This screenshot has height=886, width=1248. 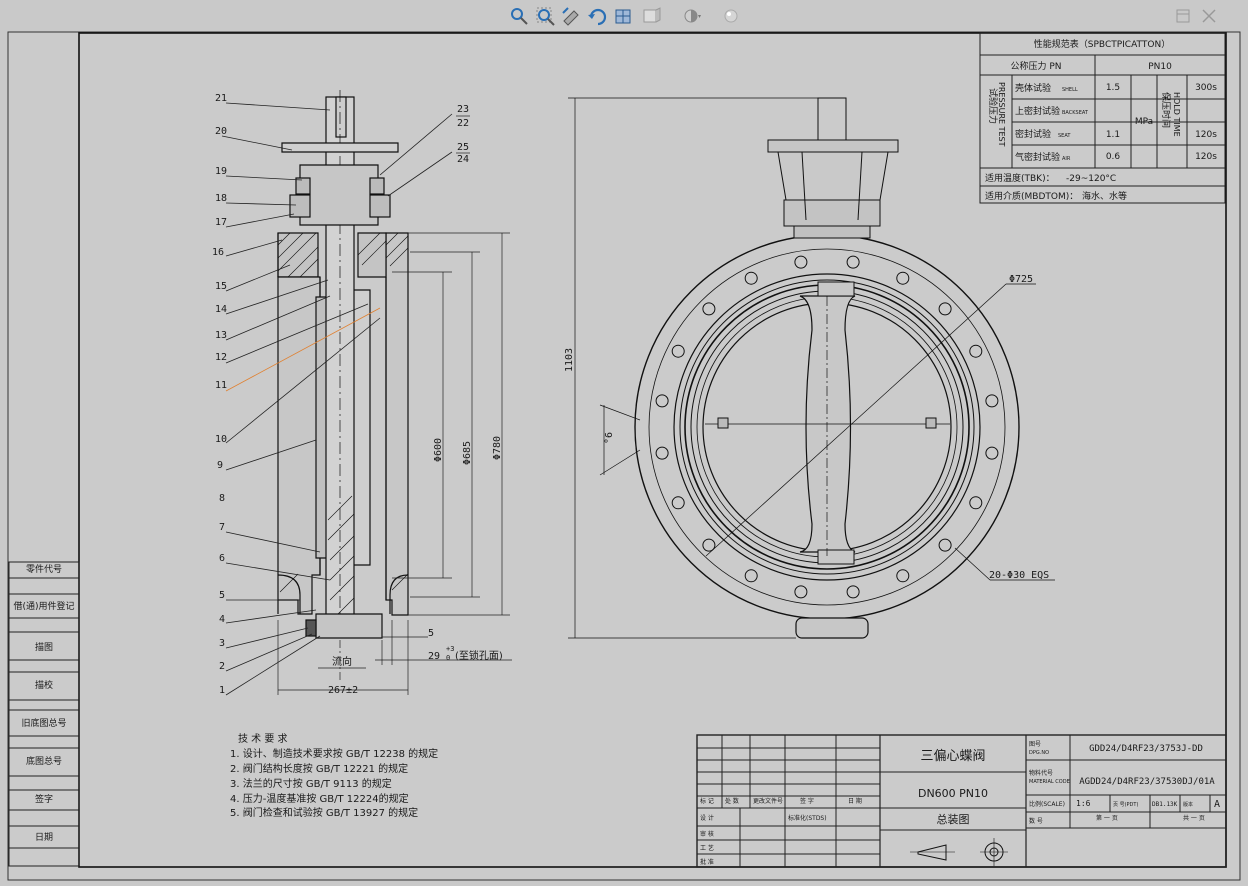 I want to click on callout-8: 8, so click(x=222, y=498).